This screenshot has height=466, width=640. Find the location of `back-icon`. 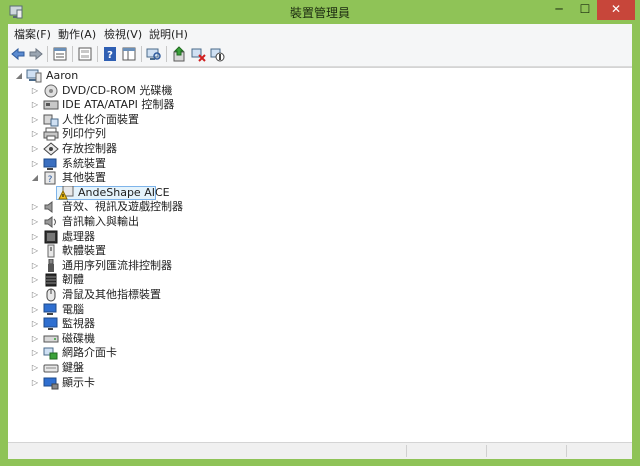

back-icon is located at coordinates (18, 54).